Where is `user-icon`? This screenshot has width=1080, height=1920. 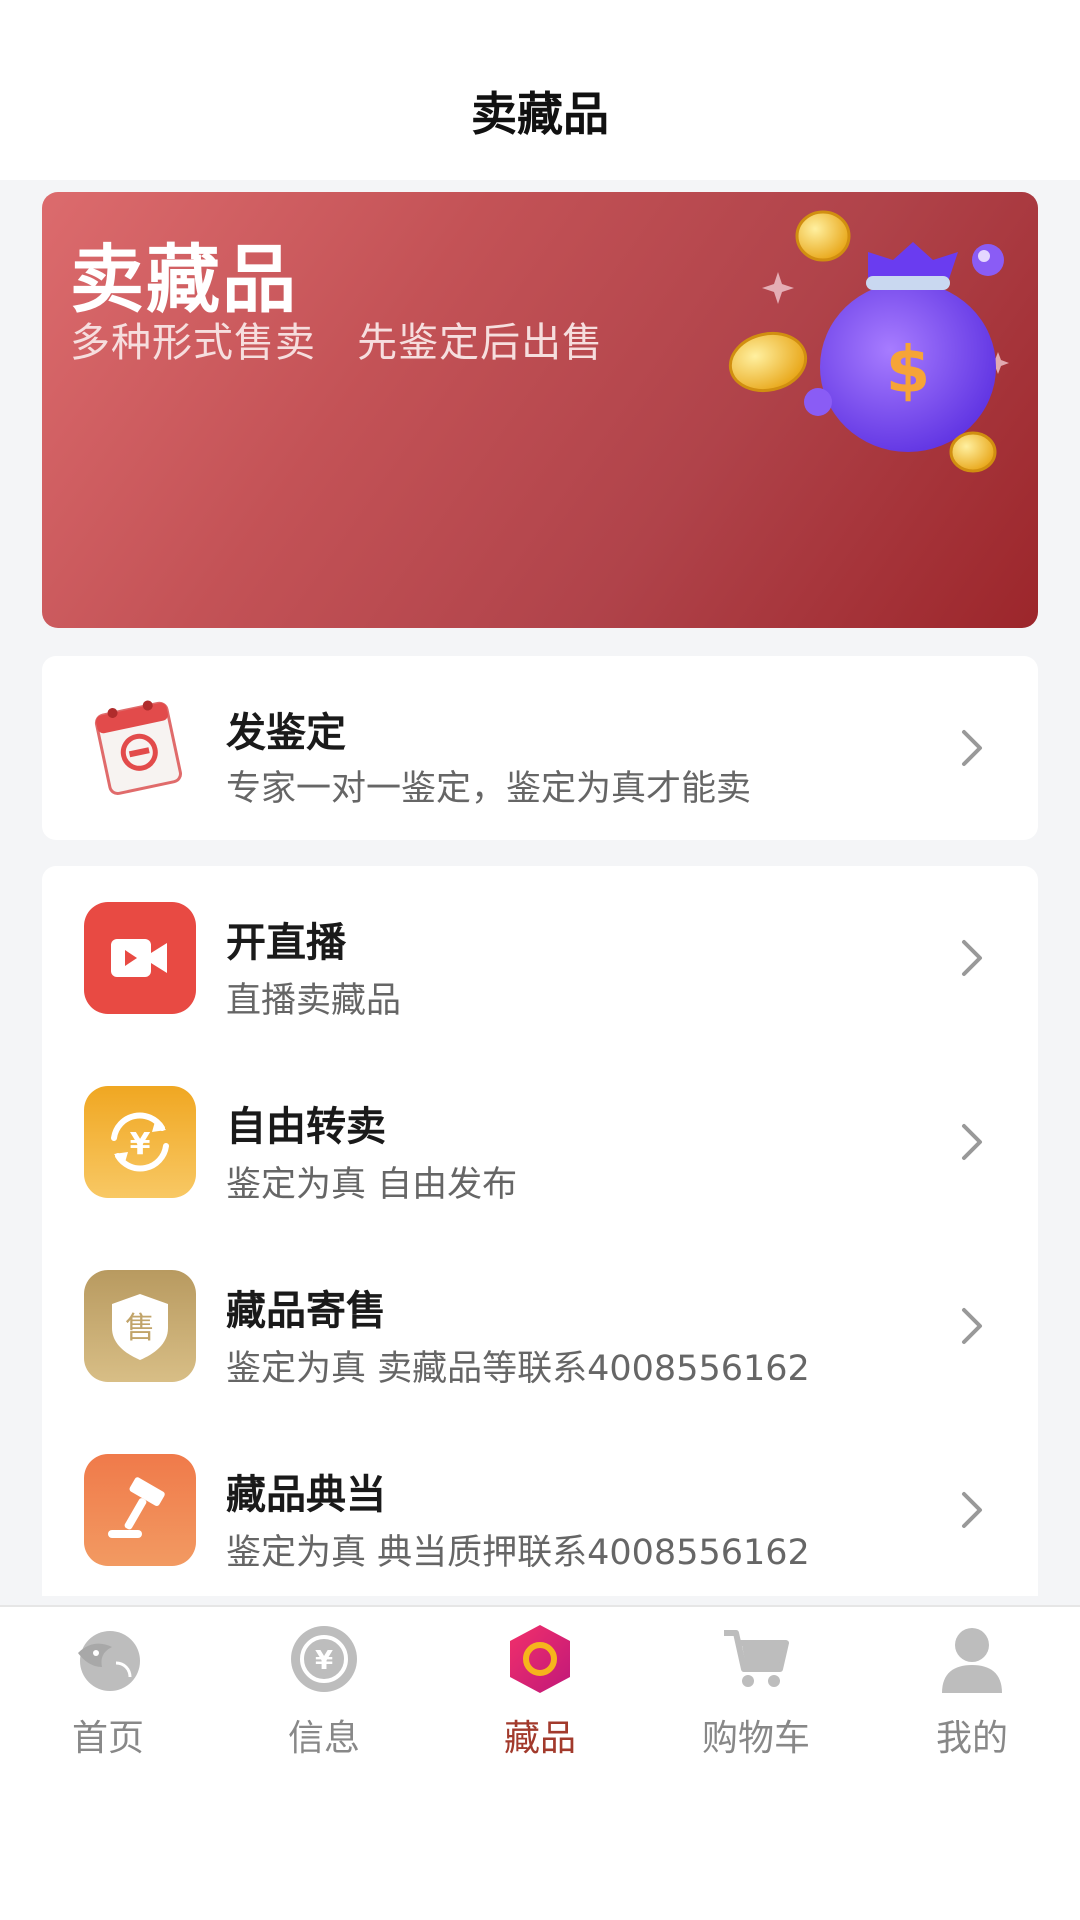 user-icon is located at coordinates (972, 1660).